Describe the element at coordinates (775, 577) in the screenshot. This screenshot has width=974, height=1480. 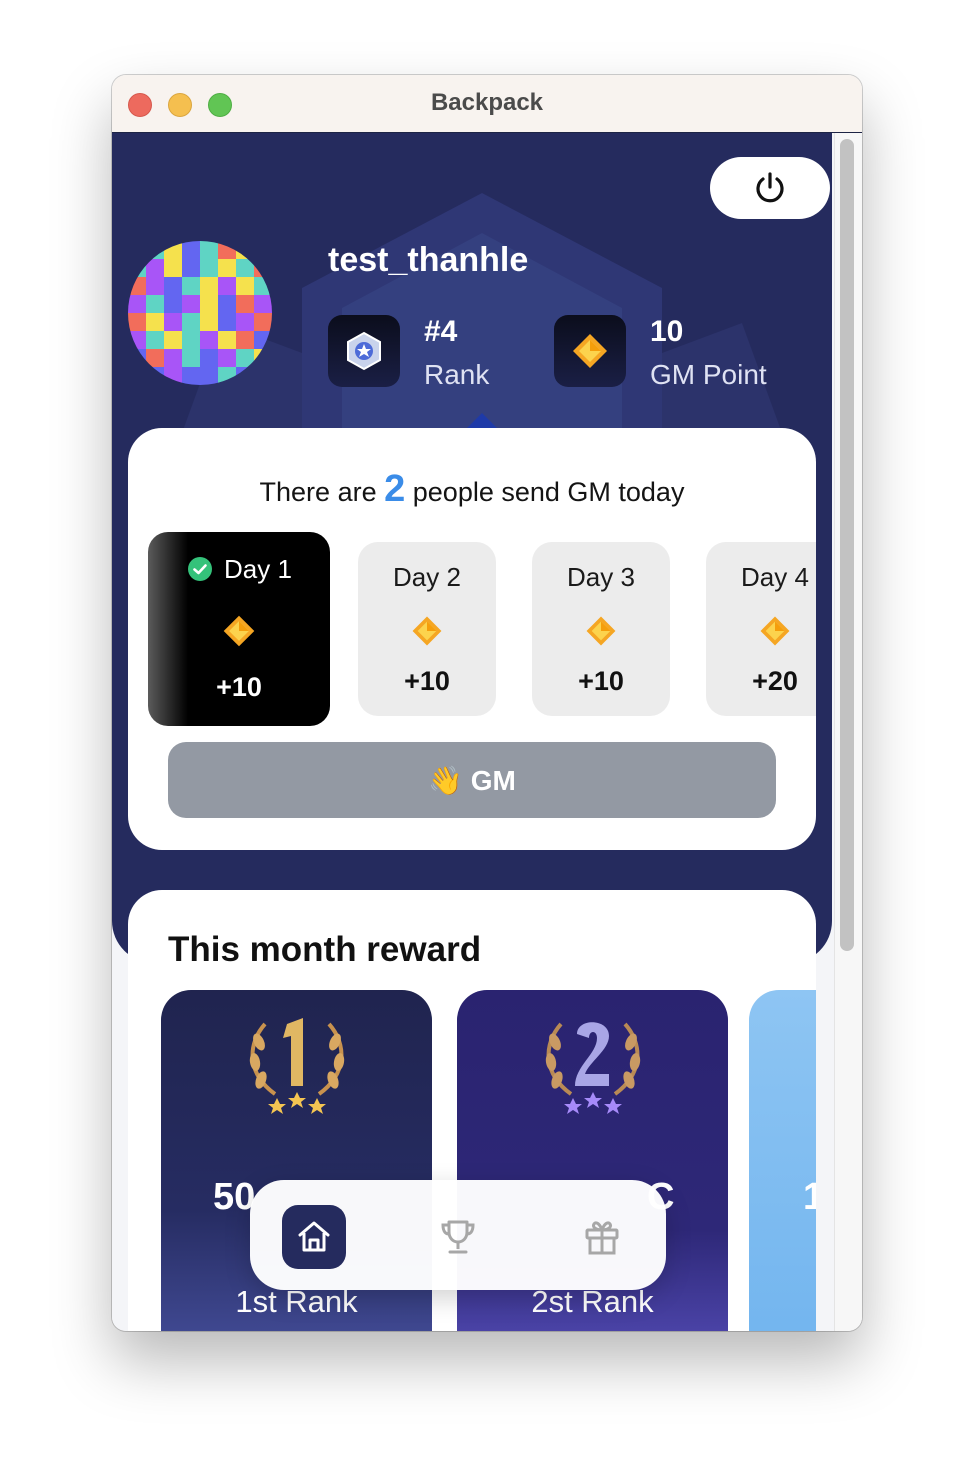
I see `day-label: Day 4` at that location.